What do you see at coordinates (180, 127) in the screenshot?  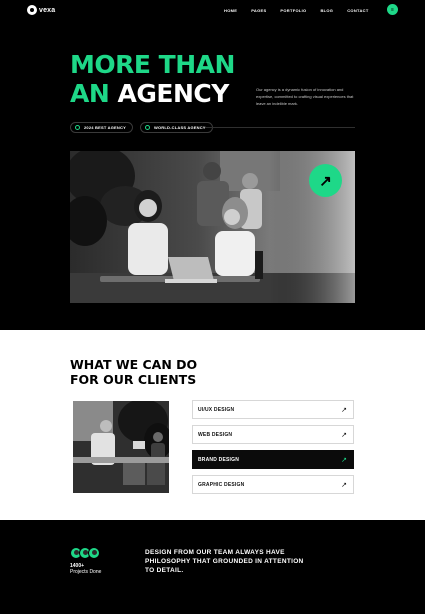 I see `badge-label: WORLD-CLASS AGENCY` at bounding box center [180, 127].